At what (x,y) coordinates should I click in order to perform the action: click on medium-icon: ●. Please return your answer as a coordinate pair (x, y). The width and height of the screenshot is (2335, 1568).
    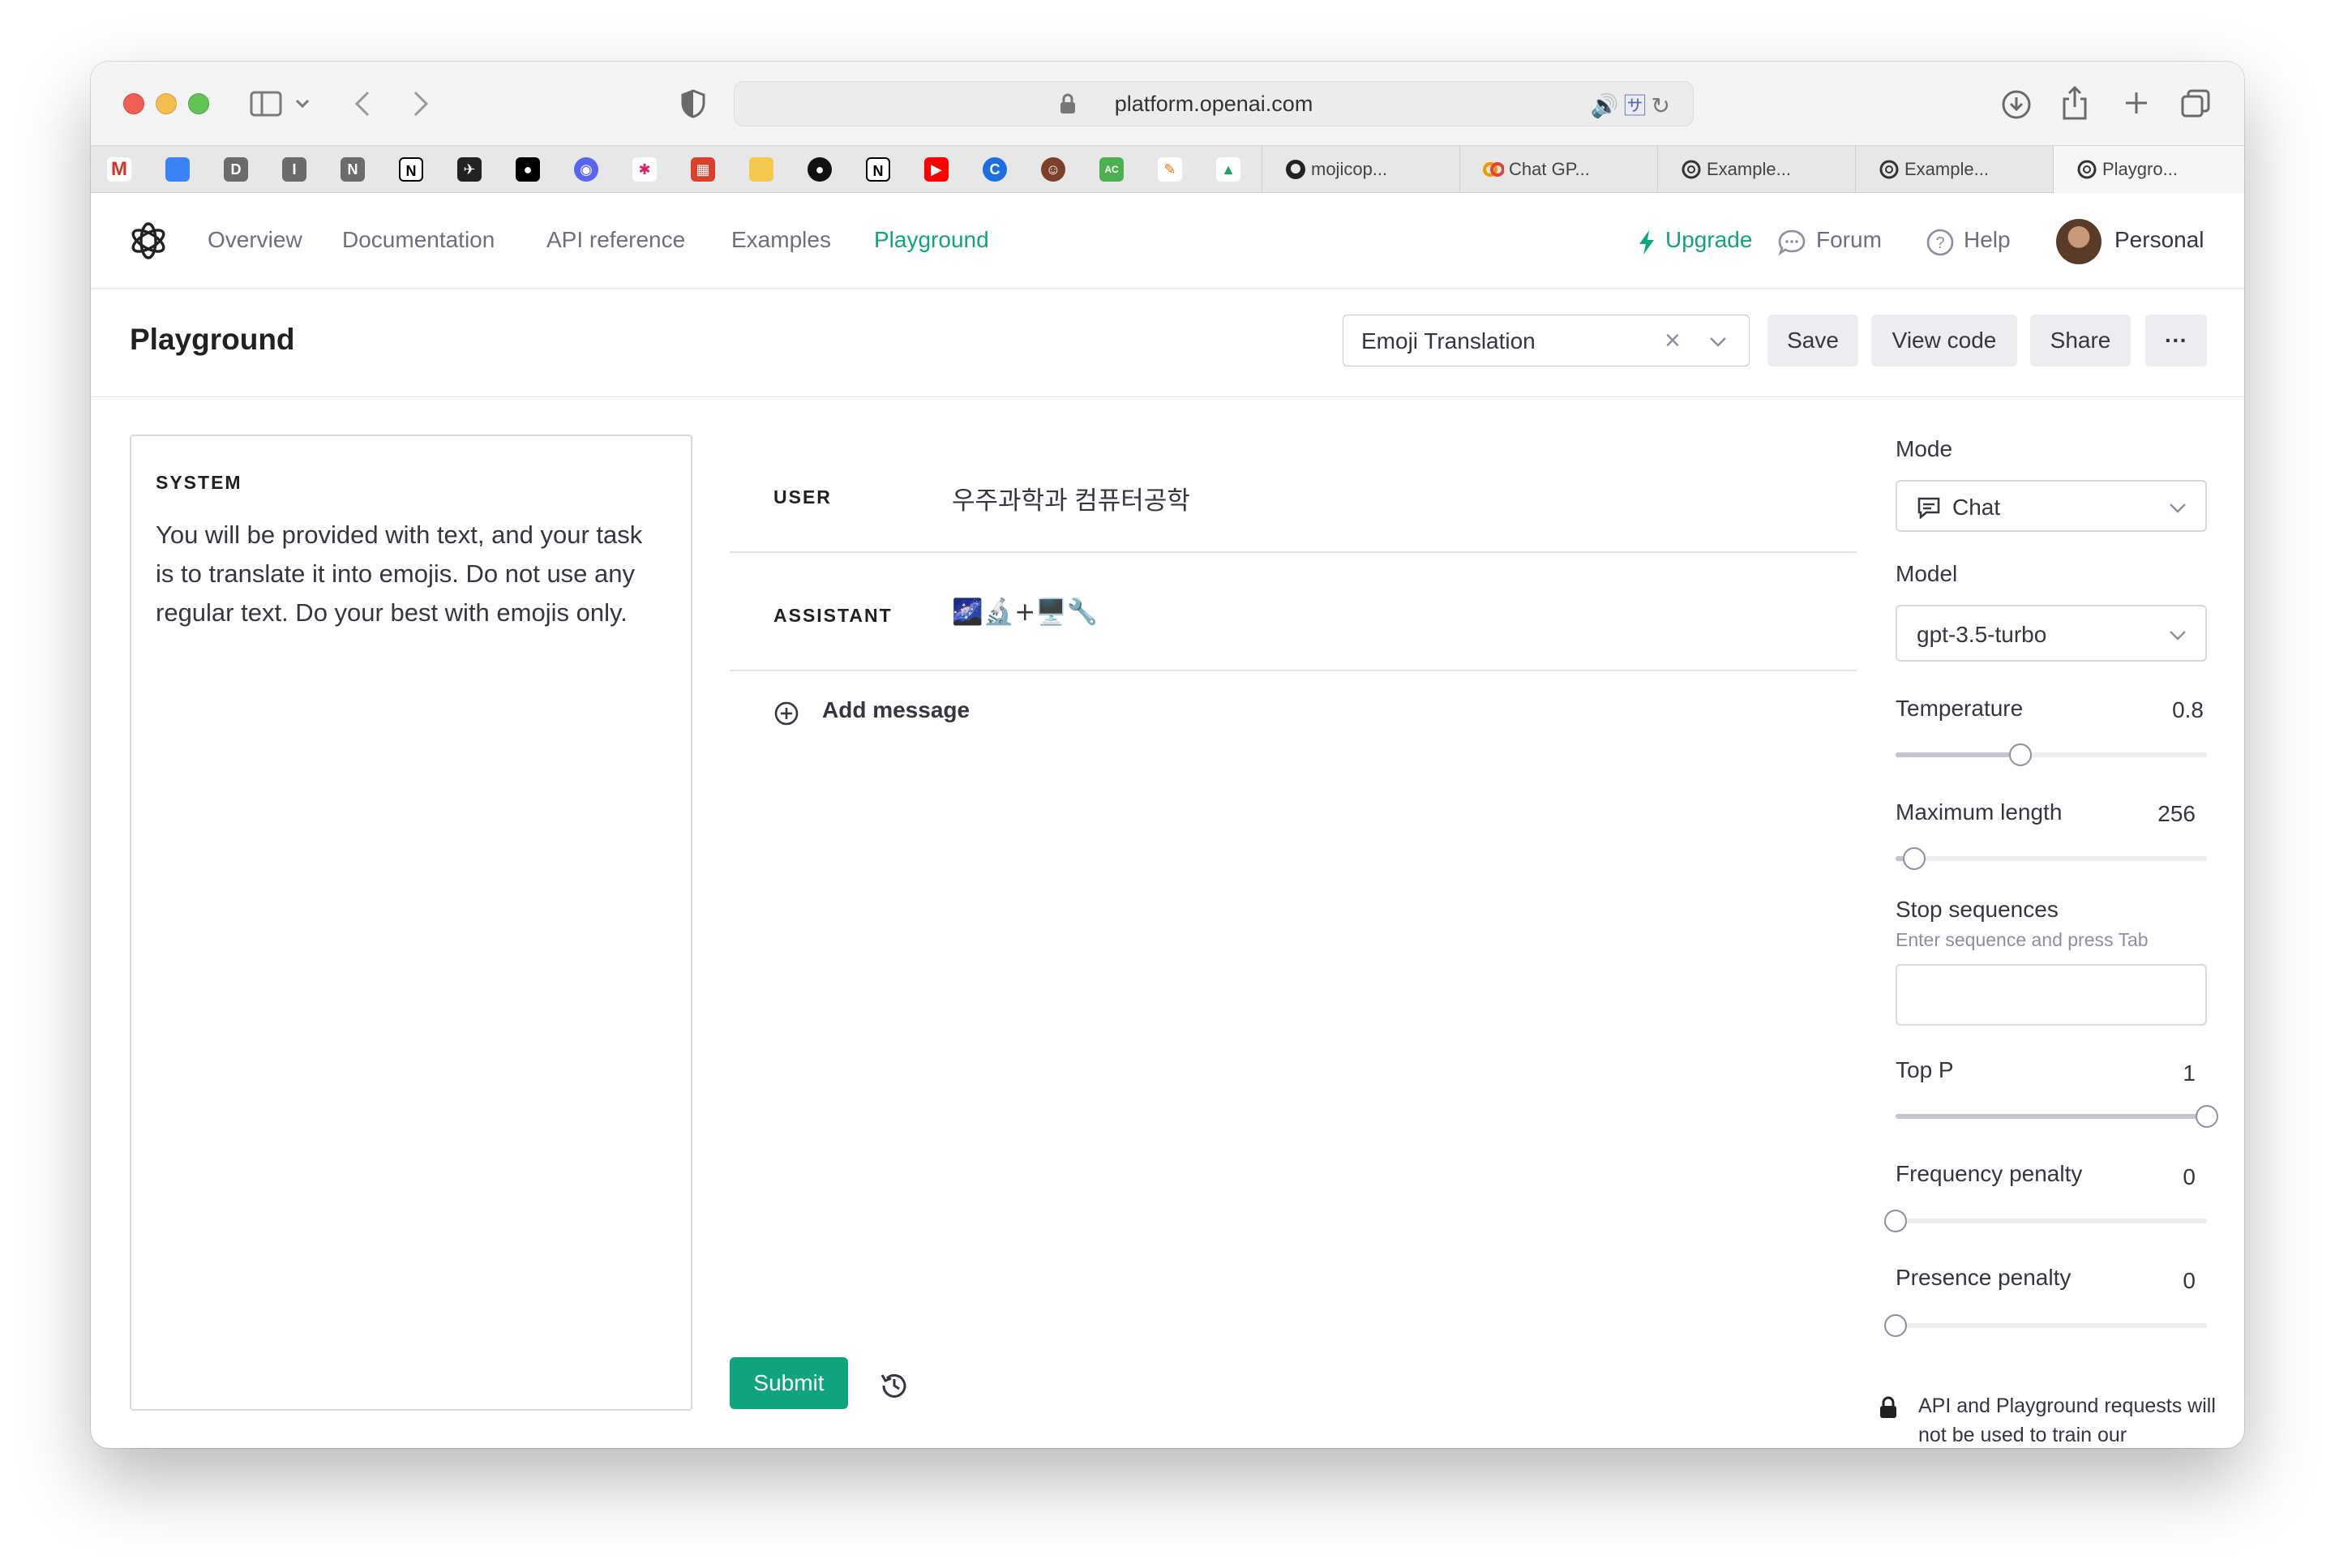
    Looking at the image, I should click on (528, 169).